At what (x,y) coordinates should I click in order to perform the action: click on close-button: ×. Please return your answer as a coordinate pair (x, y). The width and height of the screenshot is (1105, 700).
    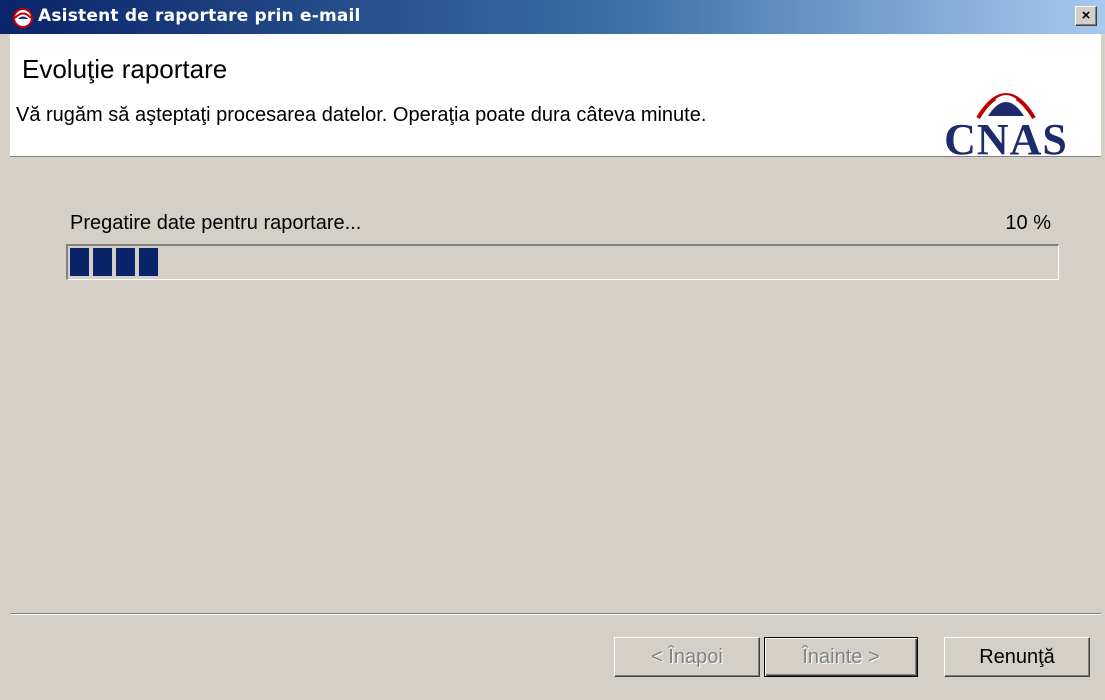
    Looking at the image, I should click on (1086, 16).